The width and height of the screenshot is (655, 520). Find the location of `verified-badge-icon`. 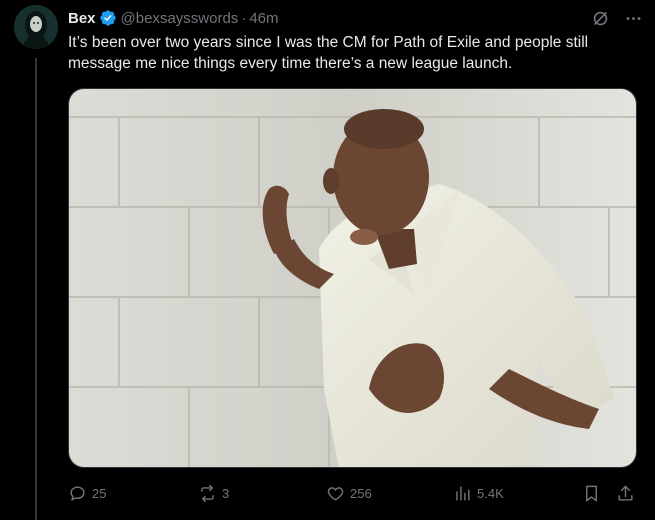

verified-badge-icon is located at coordinates (107, 18).